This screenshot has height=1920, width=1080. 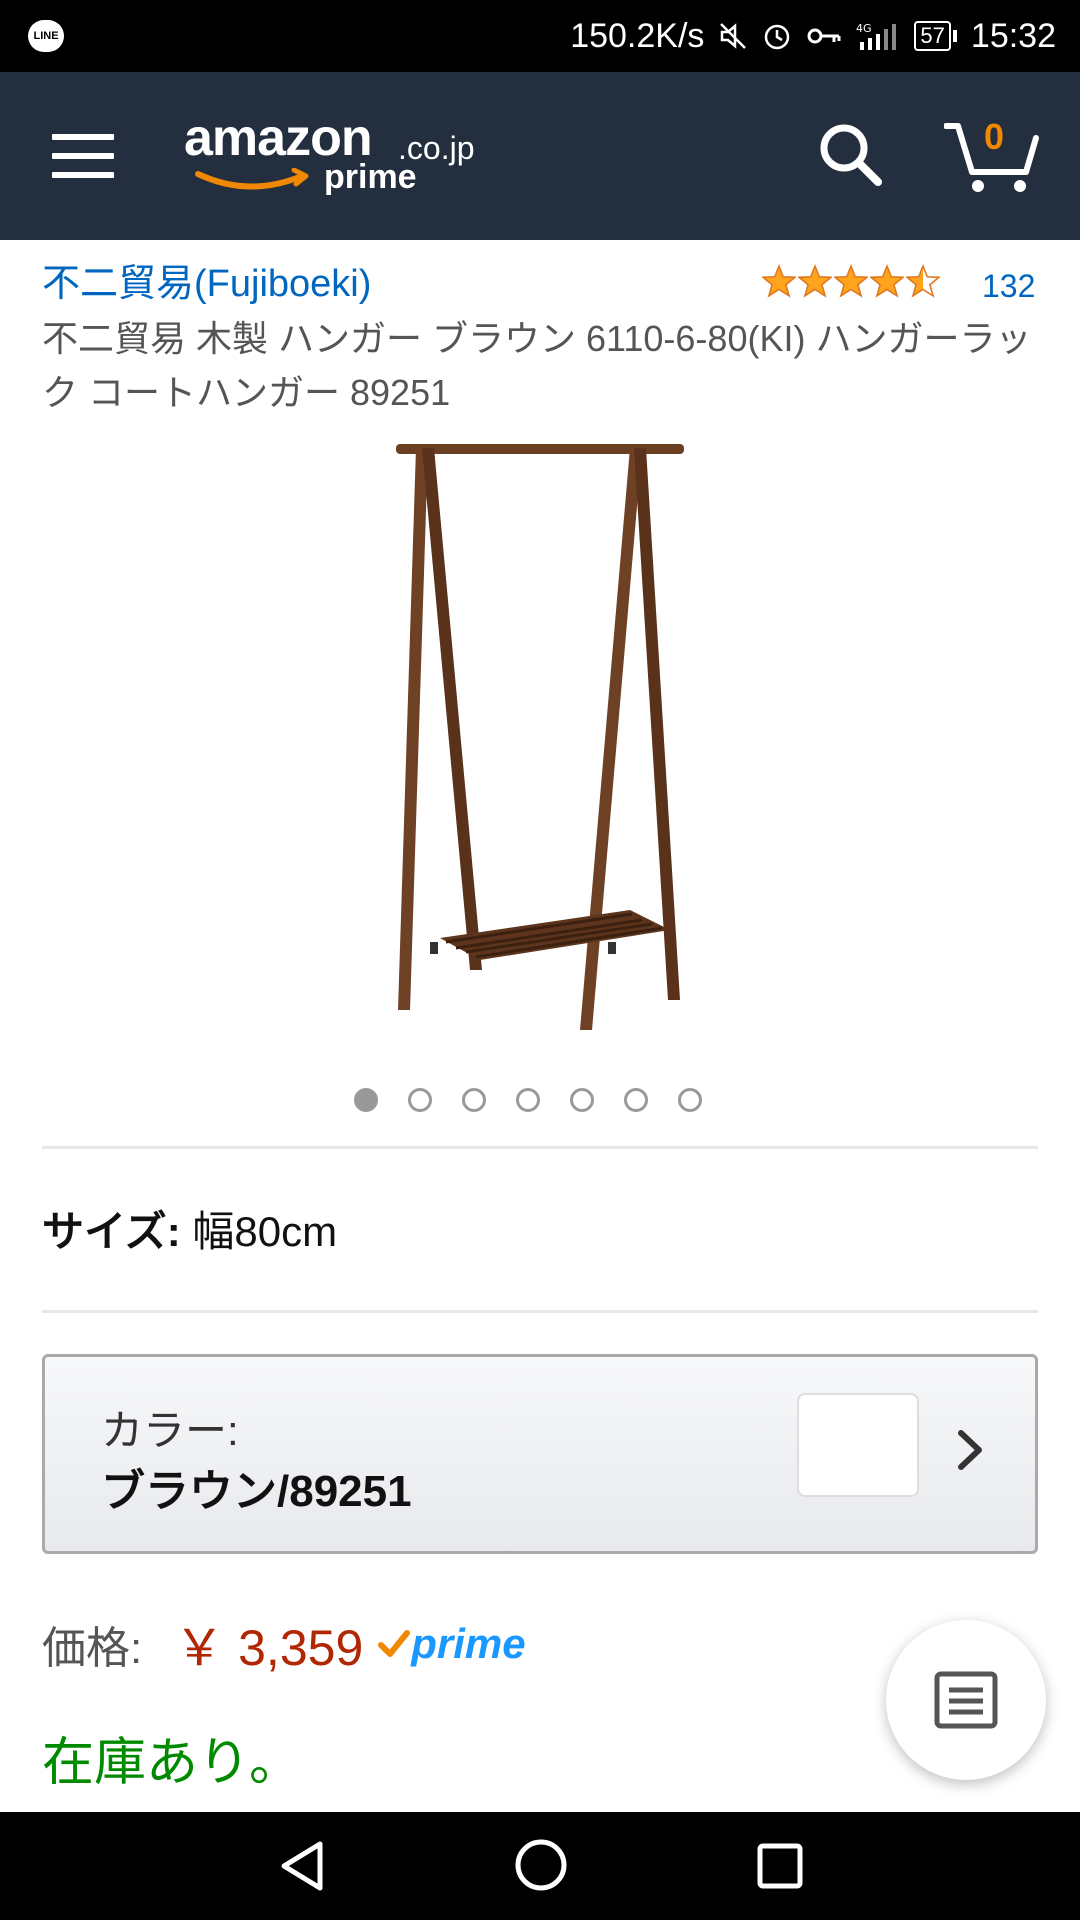 What do you see at coordinates (1013, 35) in the screenshot?
I see `clock: 15:32` at bounding box center [1013, 35].